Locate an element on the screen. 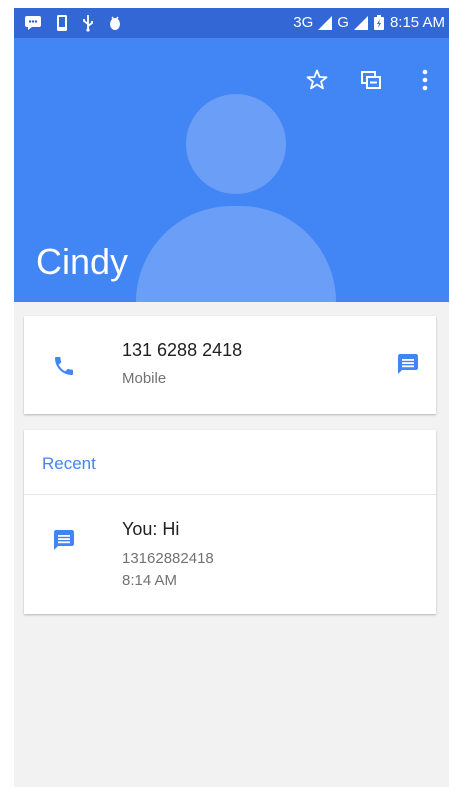 The height and width of the screenshot is (787, 449). phone-card: 131 6288 2418 Mobile is located at coordinates (230, 365).